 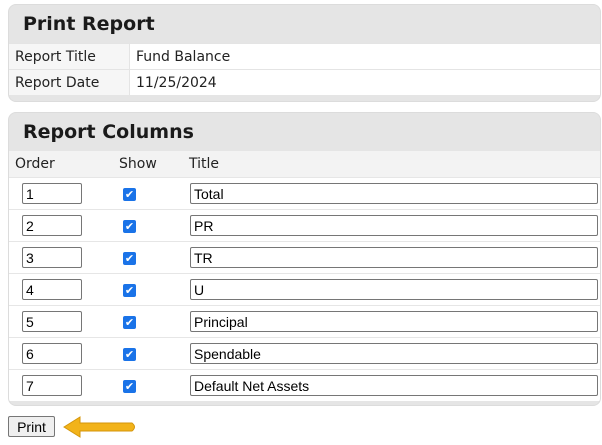 I want to click on report-date-row: Report Date 11/25/2024, so click(x=304, y=82).